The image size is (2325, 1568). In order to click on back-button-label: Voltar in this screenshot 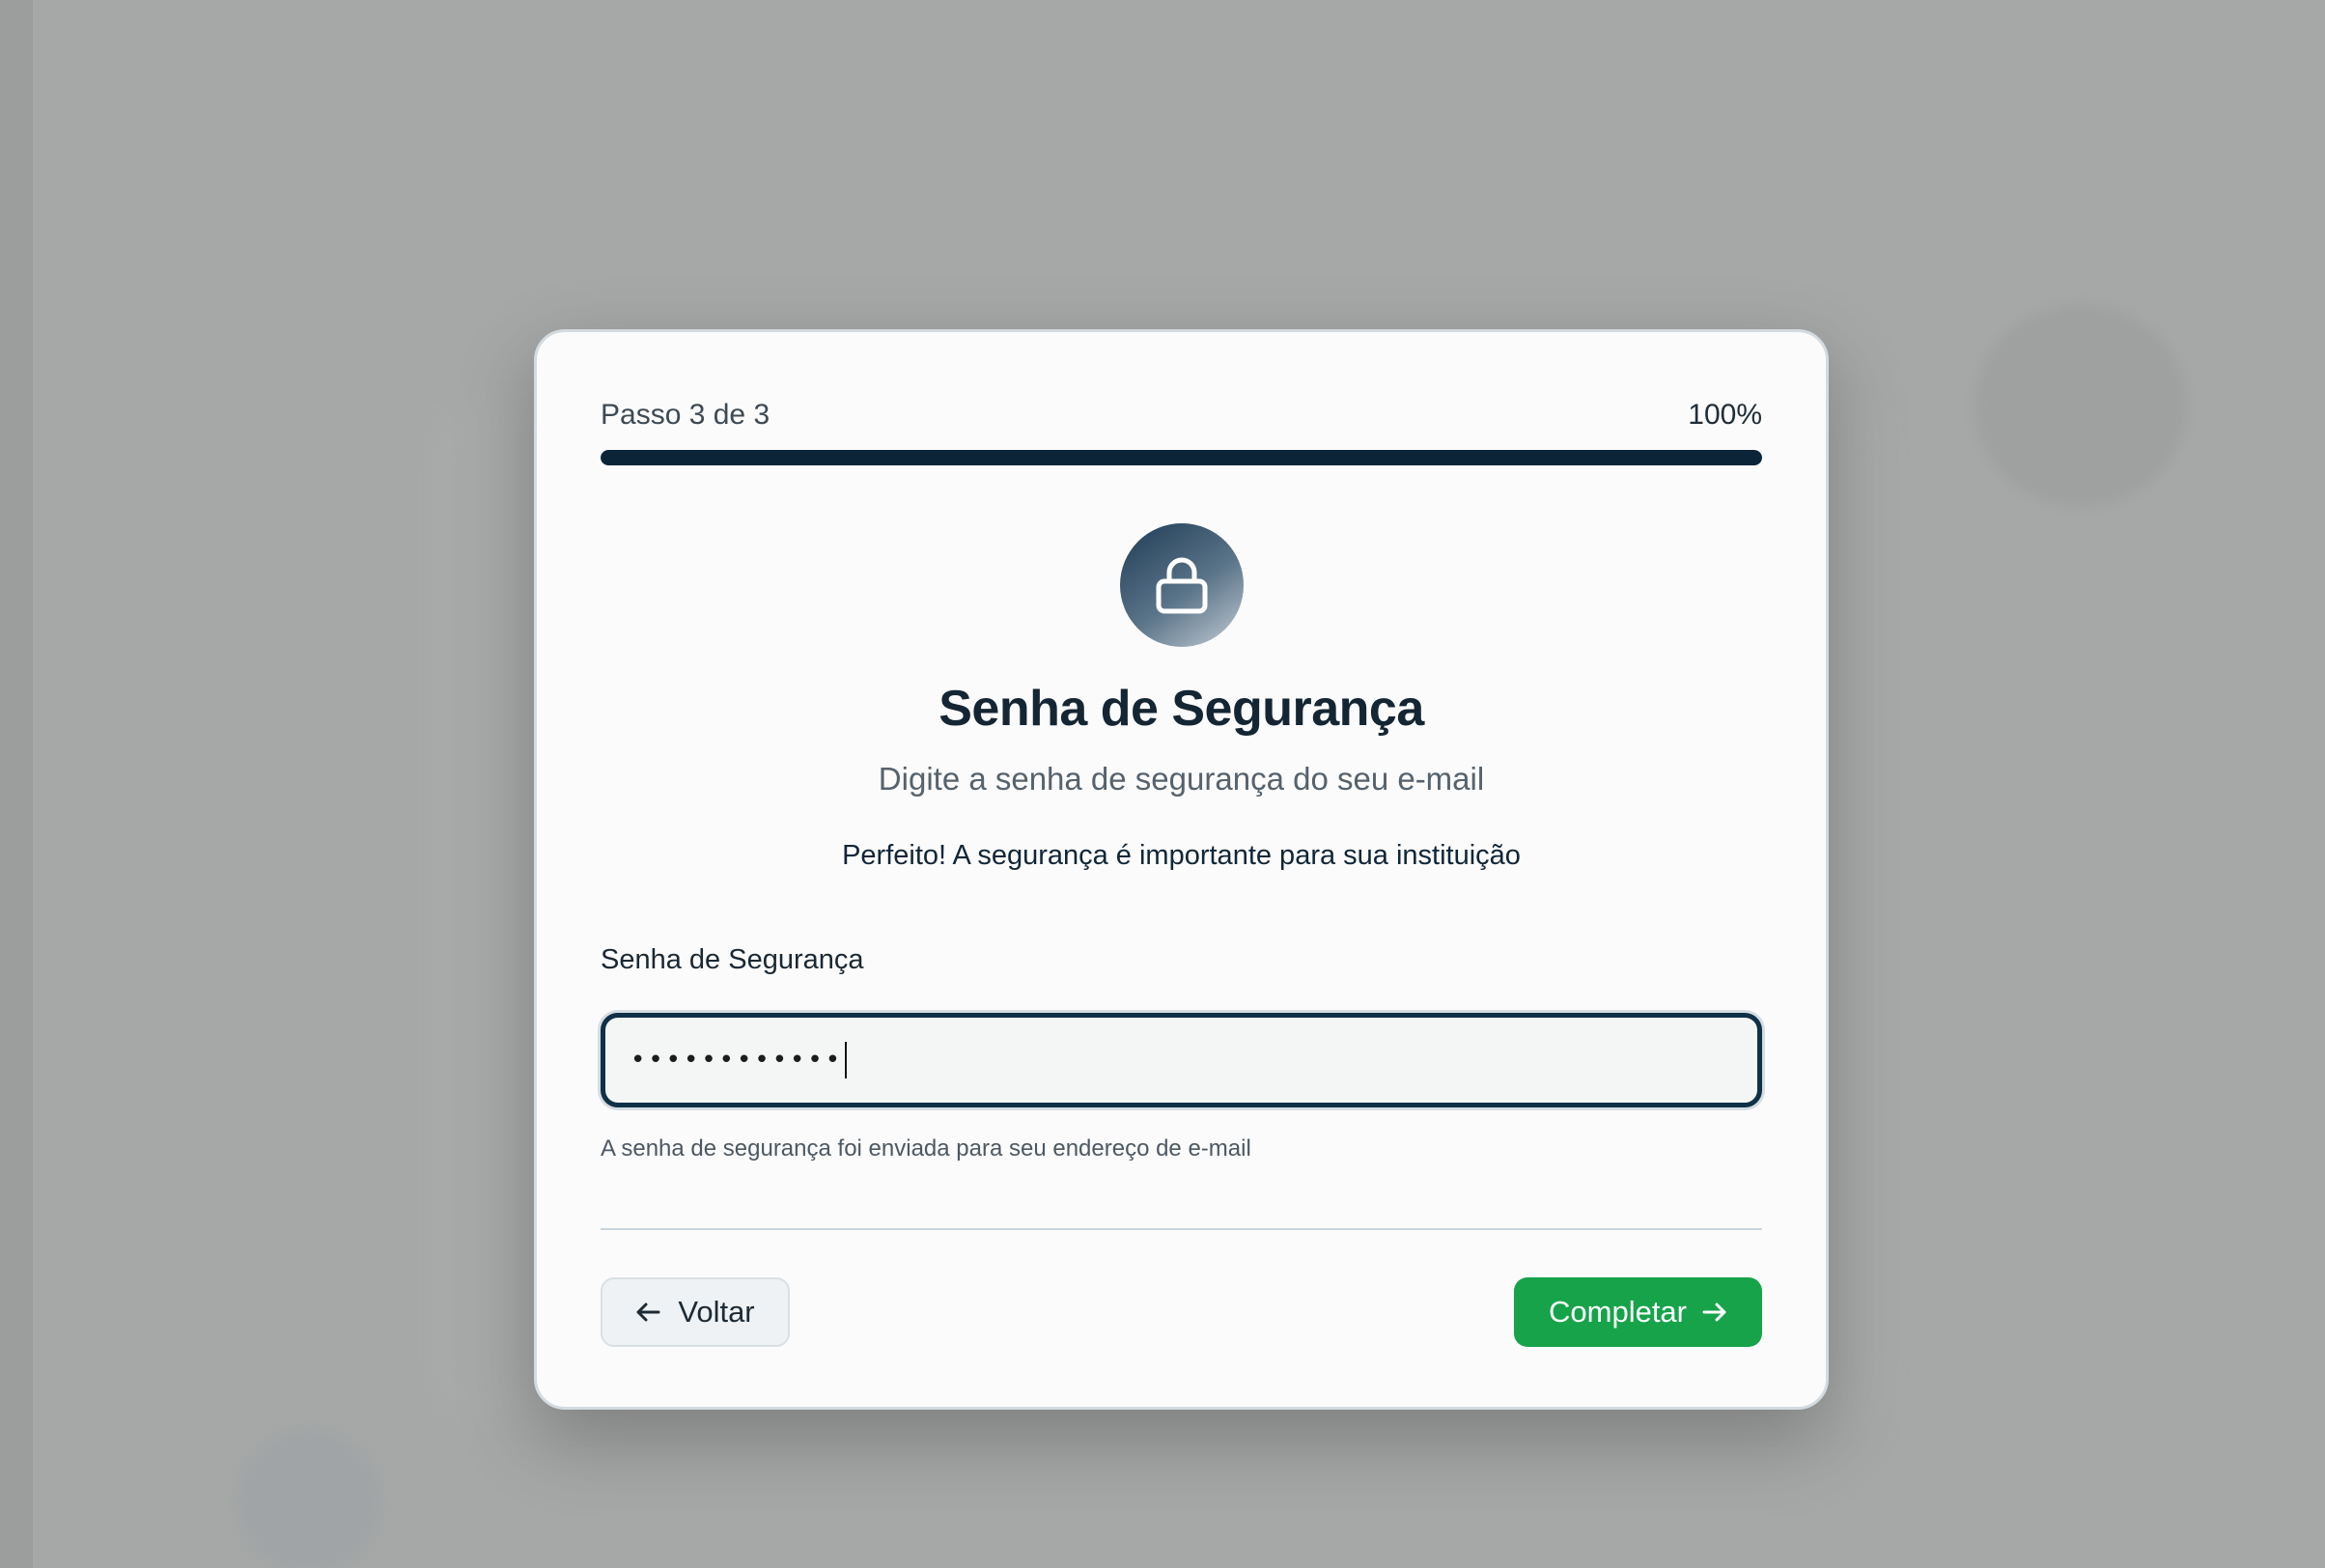, I will do `click(716, 1312)`.